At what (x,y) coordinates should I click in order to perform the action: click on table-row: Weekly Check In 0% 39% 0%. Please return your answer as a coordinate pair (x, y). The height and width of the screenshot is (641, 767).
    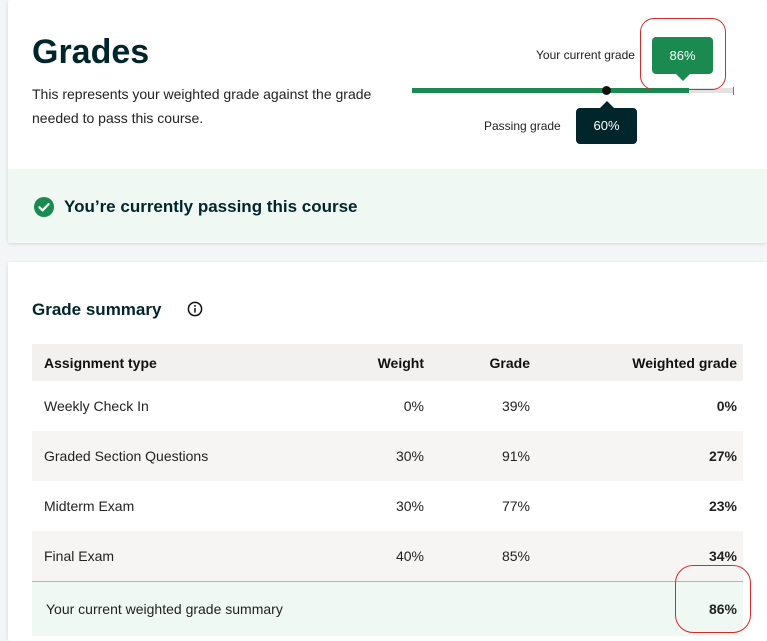
    Looking at the image, I should click on (387, 406).